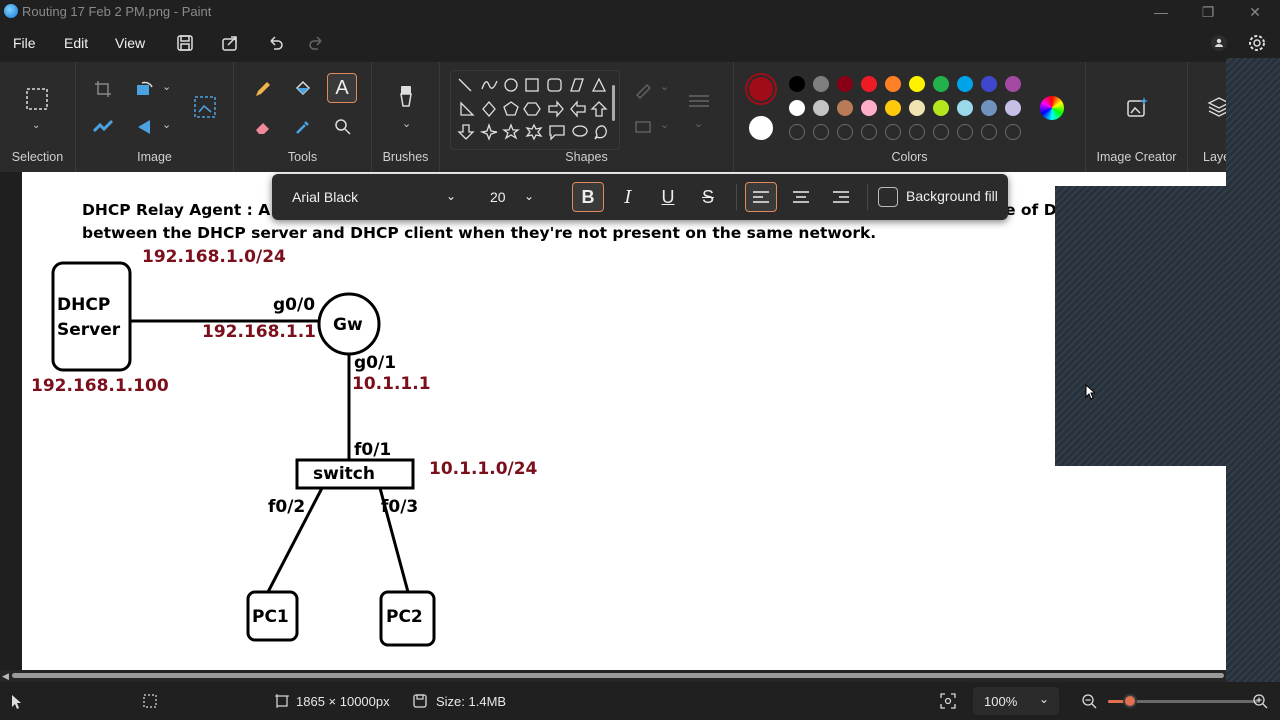  Describe the element at coordinates (841, 197) in the screenshot. I see `align-right-button` at that location.